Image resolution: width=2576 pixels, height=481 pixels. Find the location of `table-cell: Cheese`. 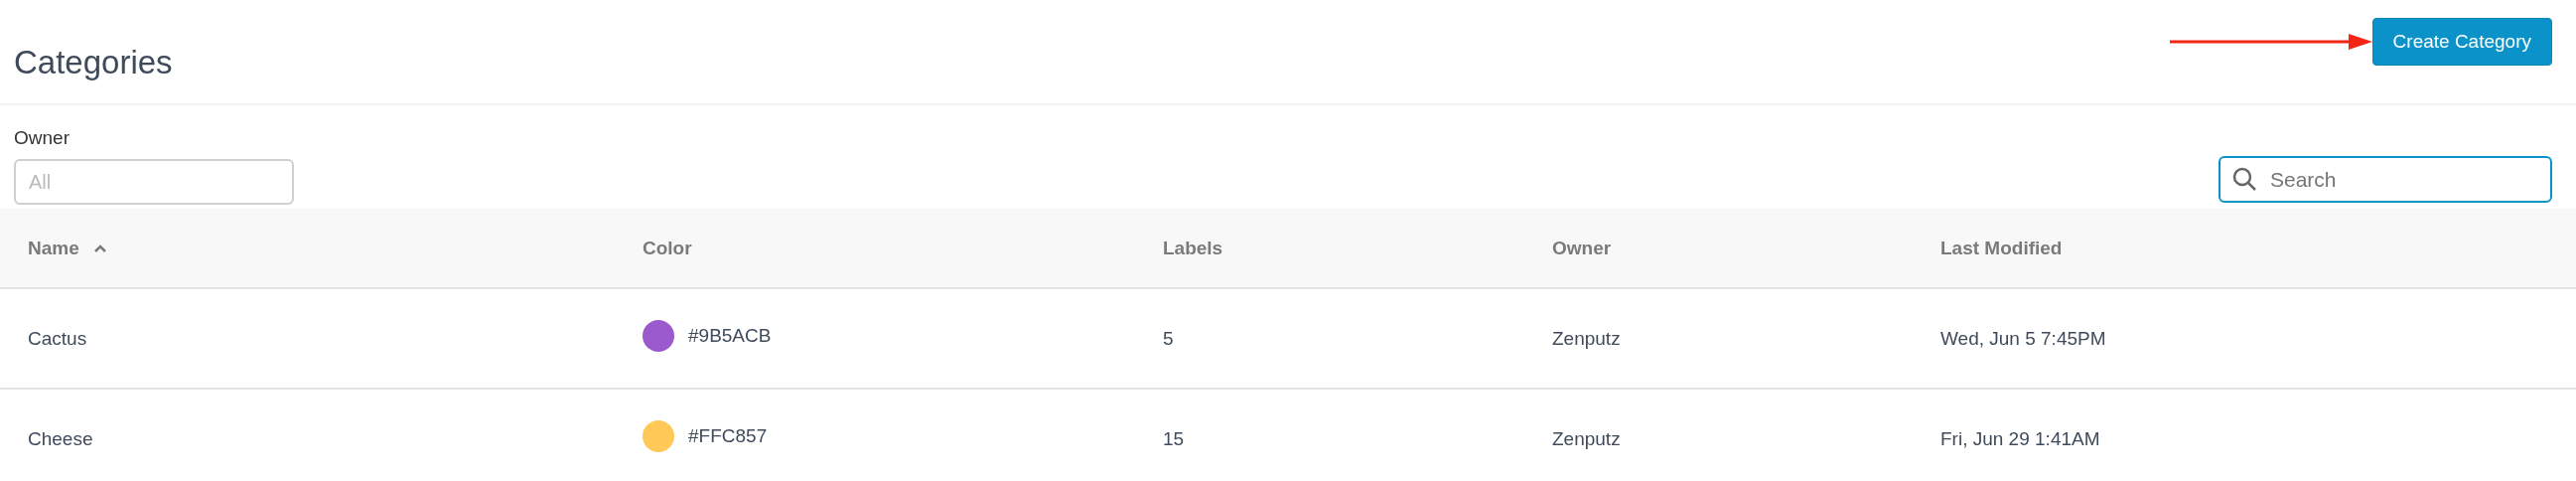

table-cell: Cheese is located at coordinates (60, 438).